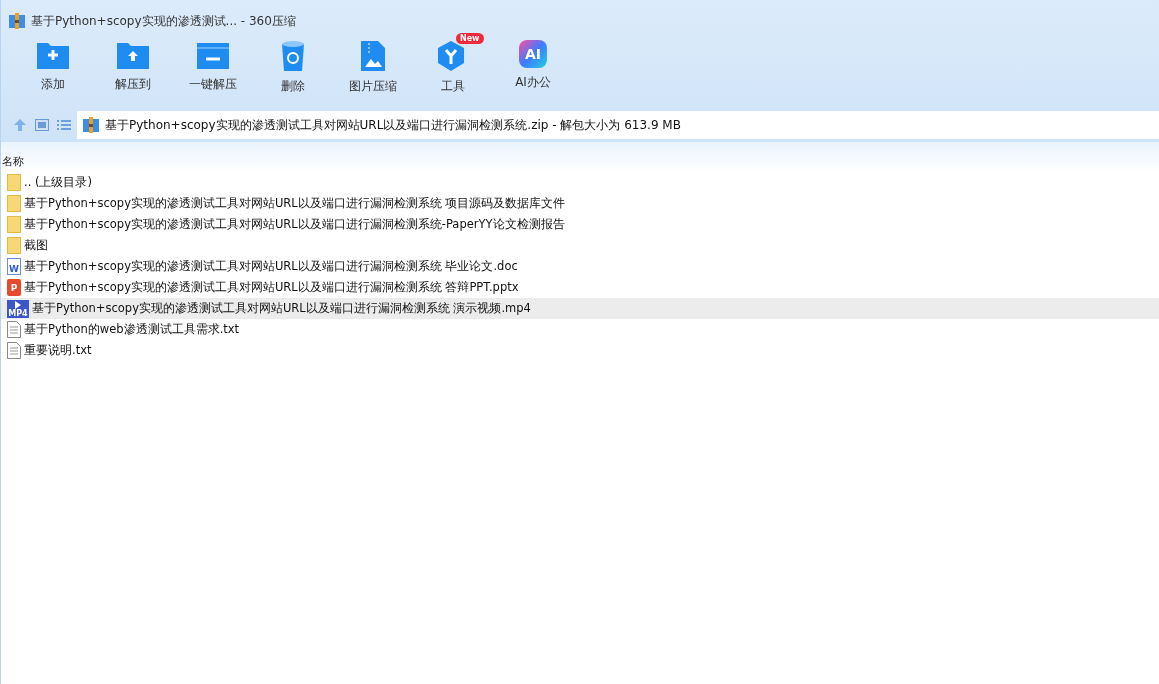 This screenshot has height=684, width=1159. Describe the element at coordinates (580, 245) in the screenshot. I see `file-row: 截图` at that location.